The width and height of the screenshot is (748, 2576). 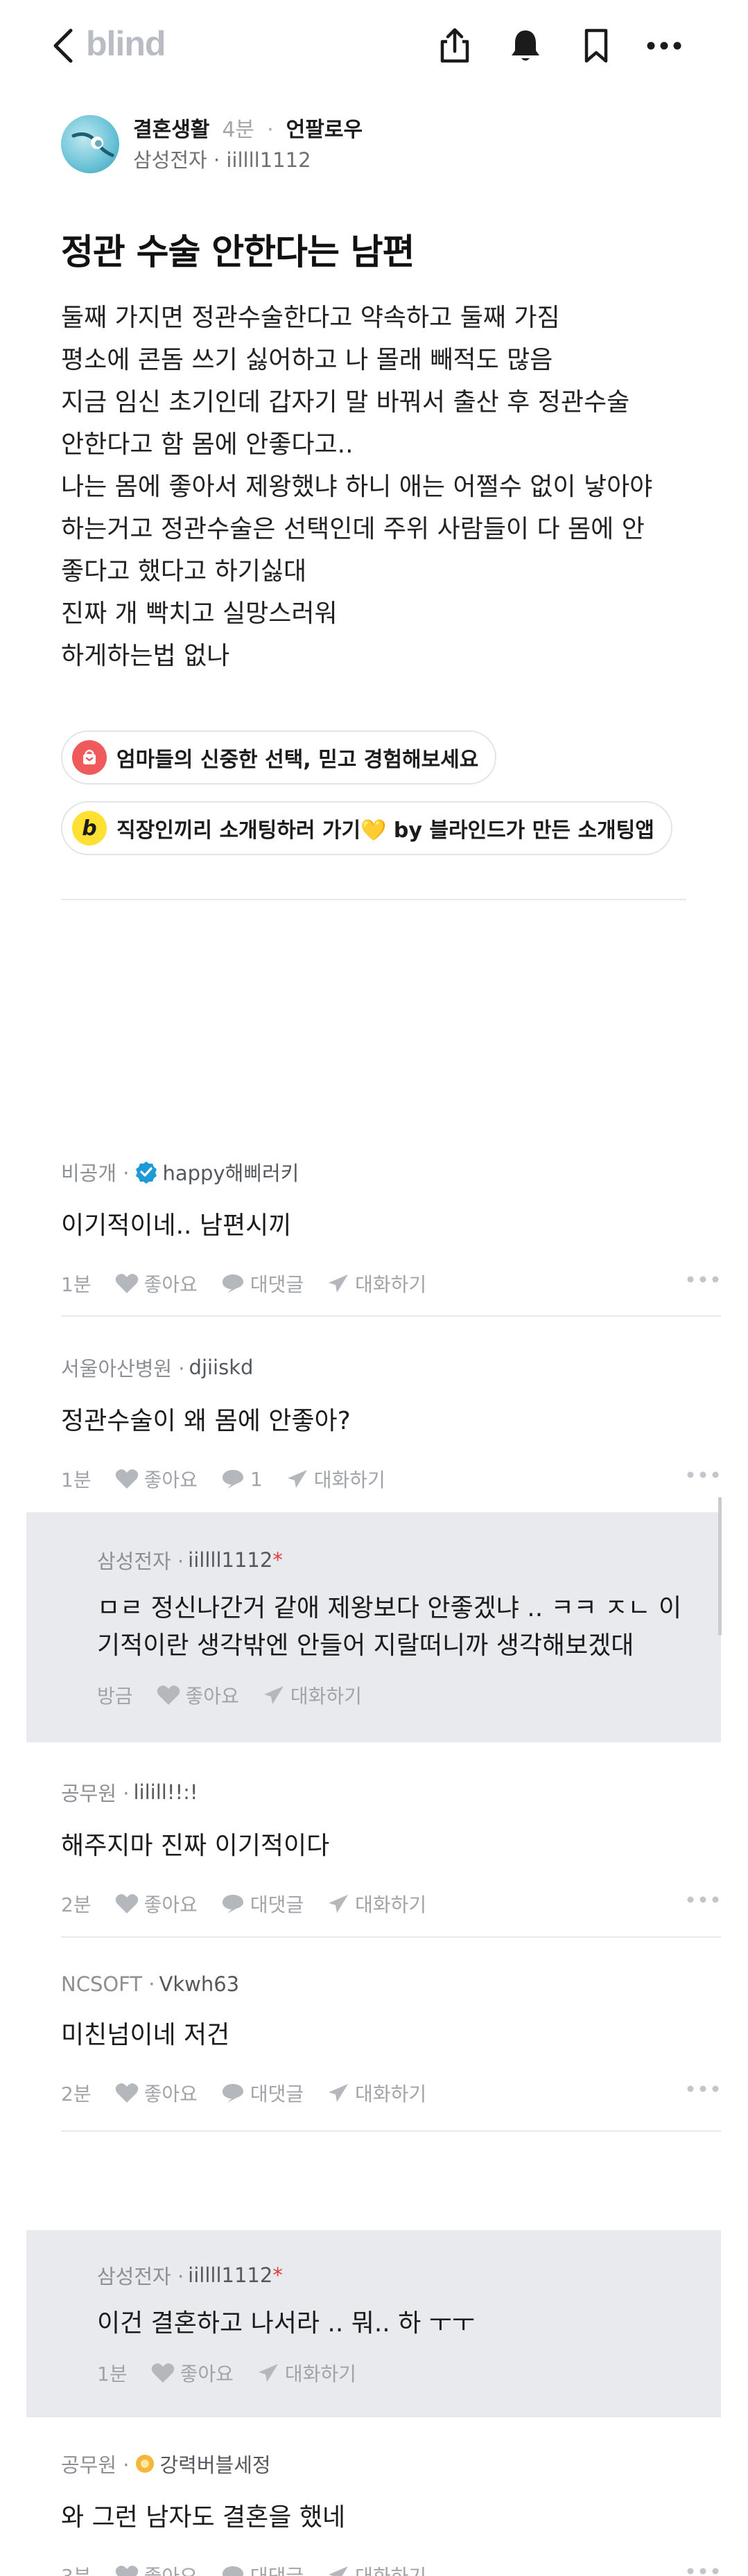 What do you see at coordinates (277, 2275) in the screenshot?
I see `author-mark: *` at bounding box center [277, 2275].